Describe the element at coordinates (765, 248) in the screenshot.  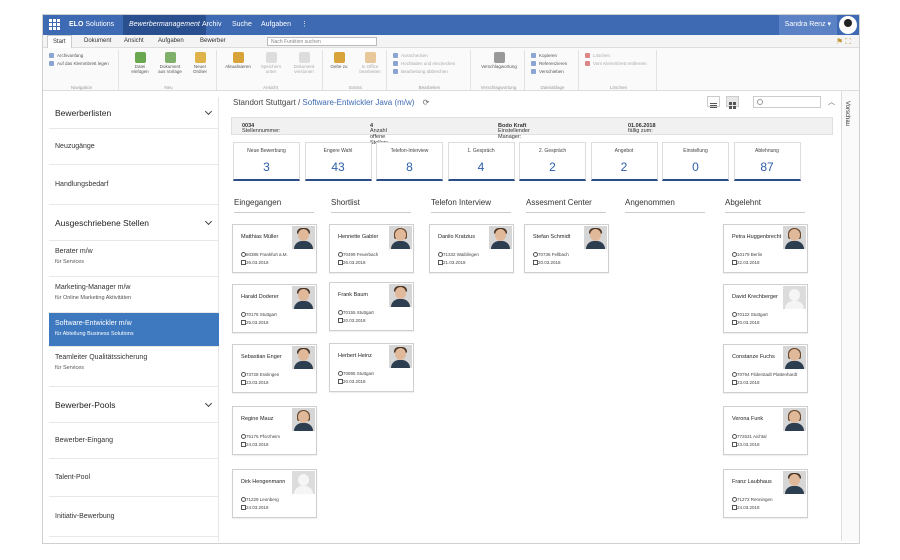
I see `candidate-card: Petra Huggenbrecht 10179 Berlin 22.03.2018` at that location.